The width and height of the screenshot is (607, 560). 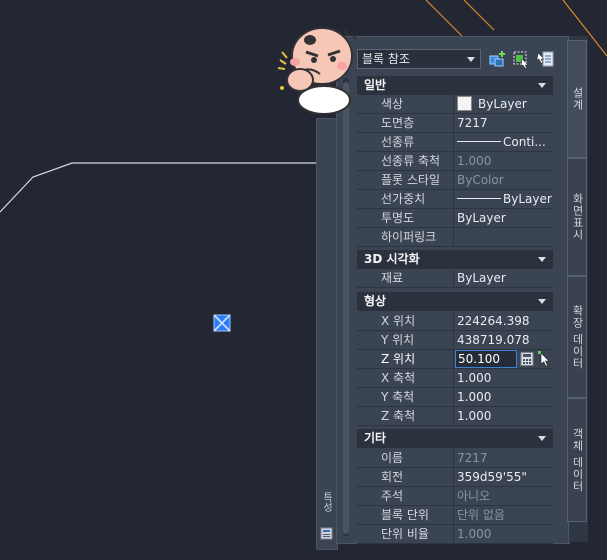 What do you see at coordinates (471, 59) in the screenshot?
I see `chevron-down-icon` at bounding box center [471, 59].